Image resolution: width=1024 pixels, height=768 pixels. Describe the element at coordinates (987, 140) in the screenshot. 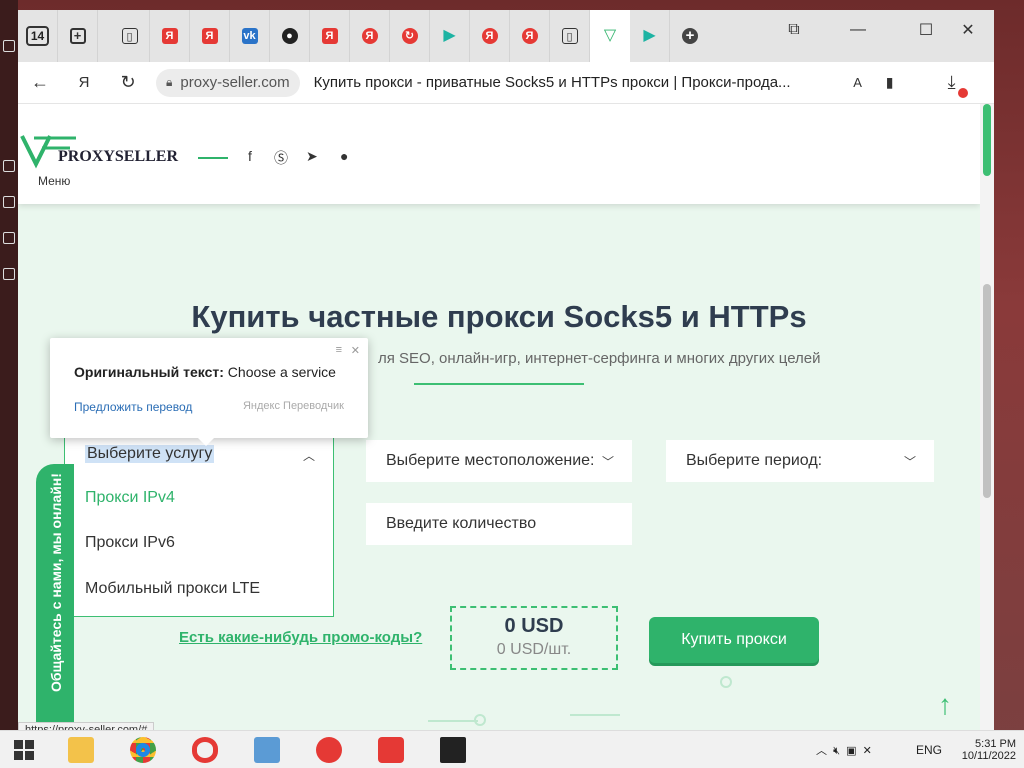

I see `scroll-progress` at that location.